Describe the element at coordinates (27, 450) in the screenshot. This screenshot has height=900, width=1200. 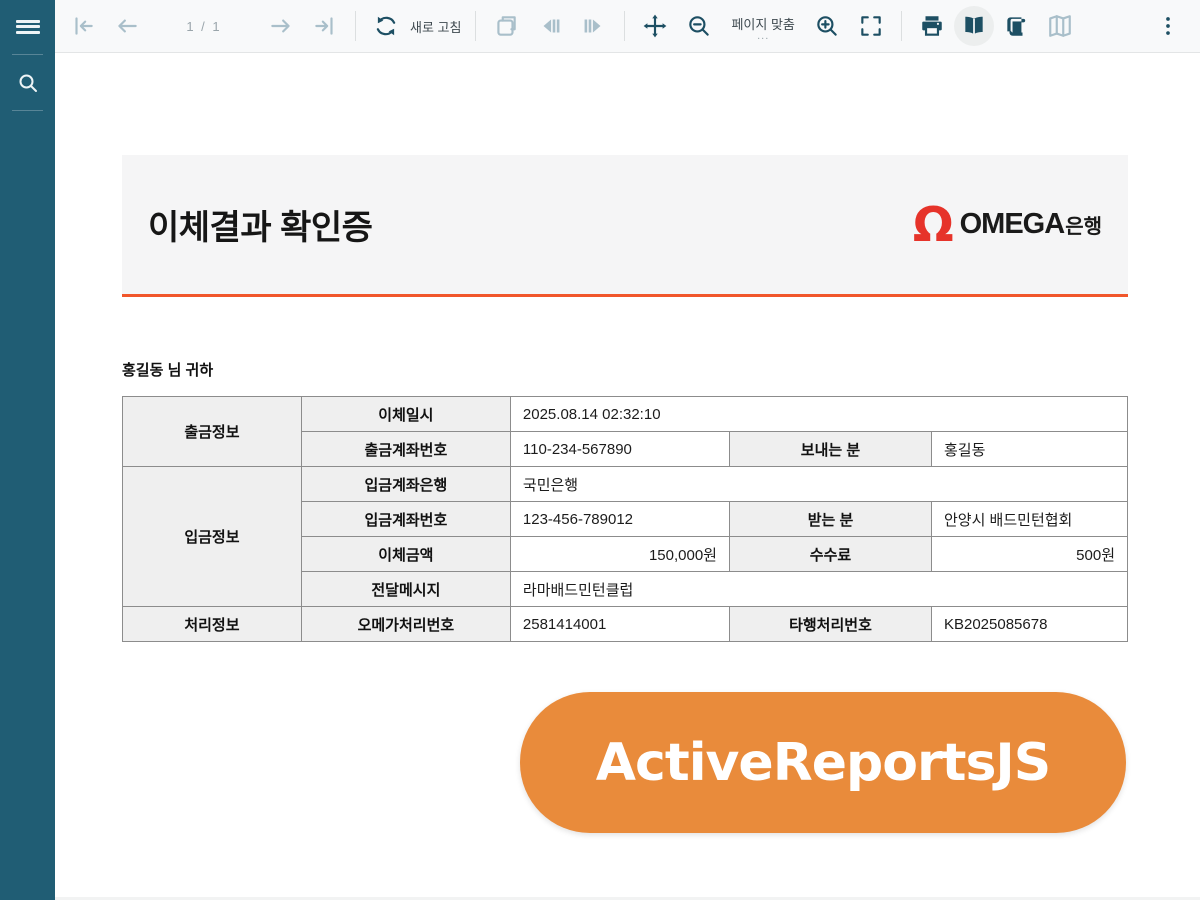
I see `sidebar` at that location.